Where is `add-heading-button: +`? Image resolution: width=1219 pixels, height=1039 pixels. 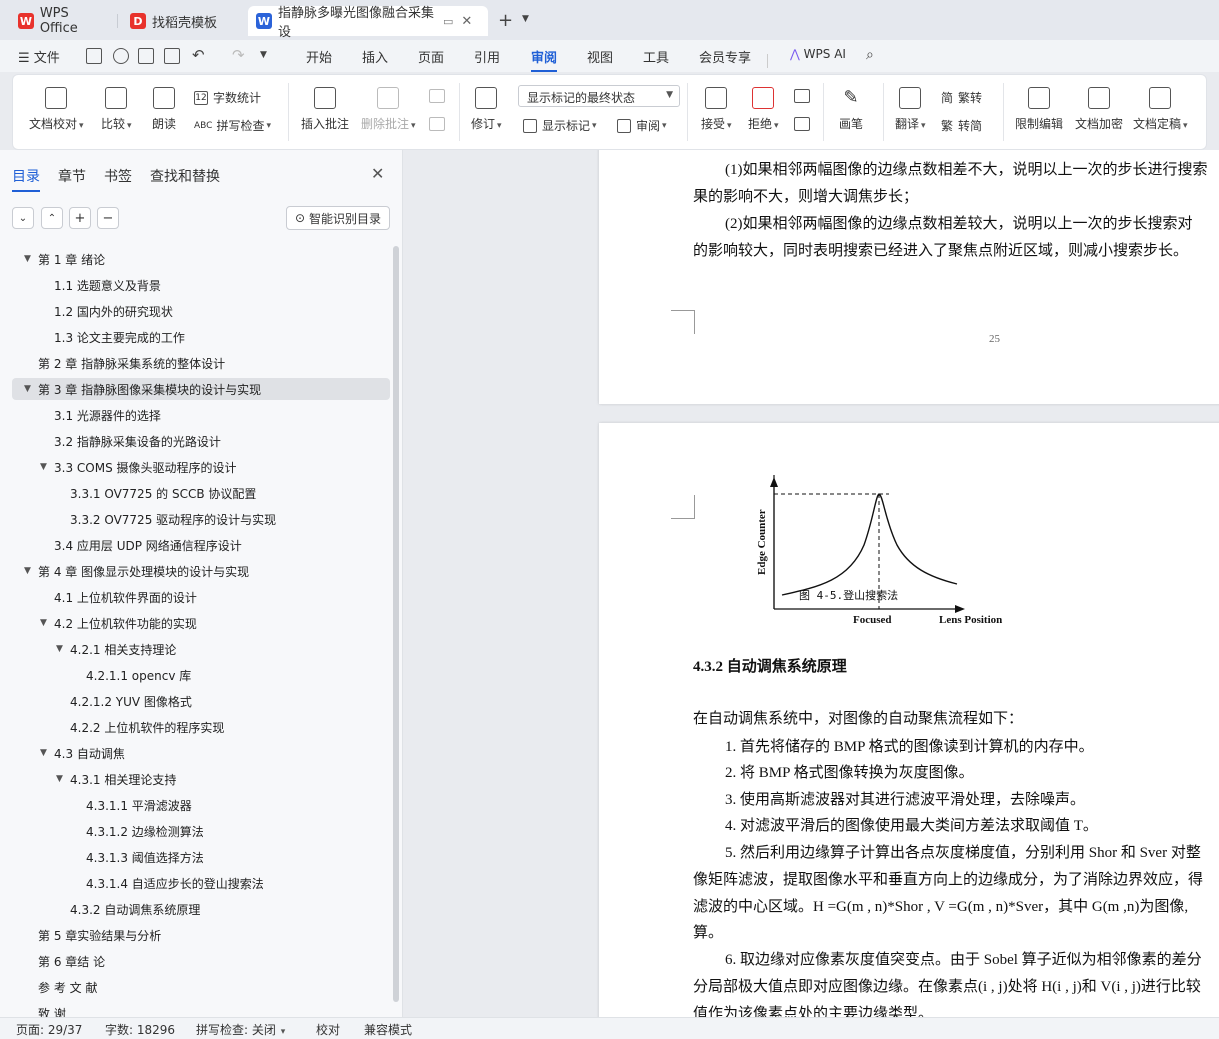 add-heading-button: + is located at coordinates (80, 218).